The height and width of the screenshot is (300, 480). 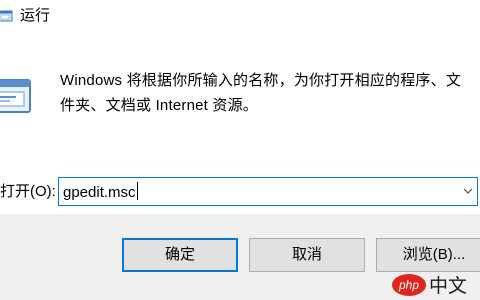 I want to click on chevron-down-icon, so click(x=468, y=191).